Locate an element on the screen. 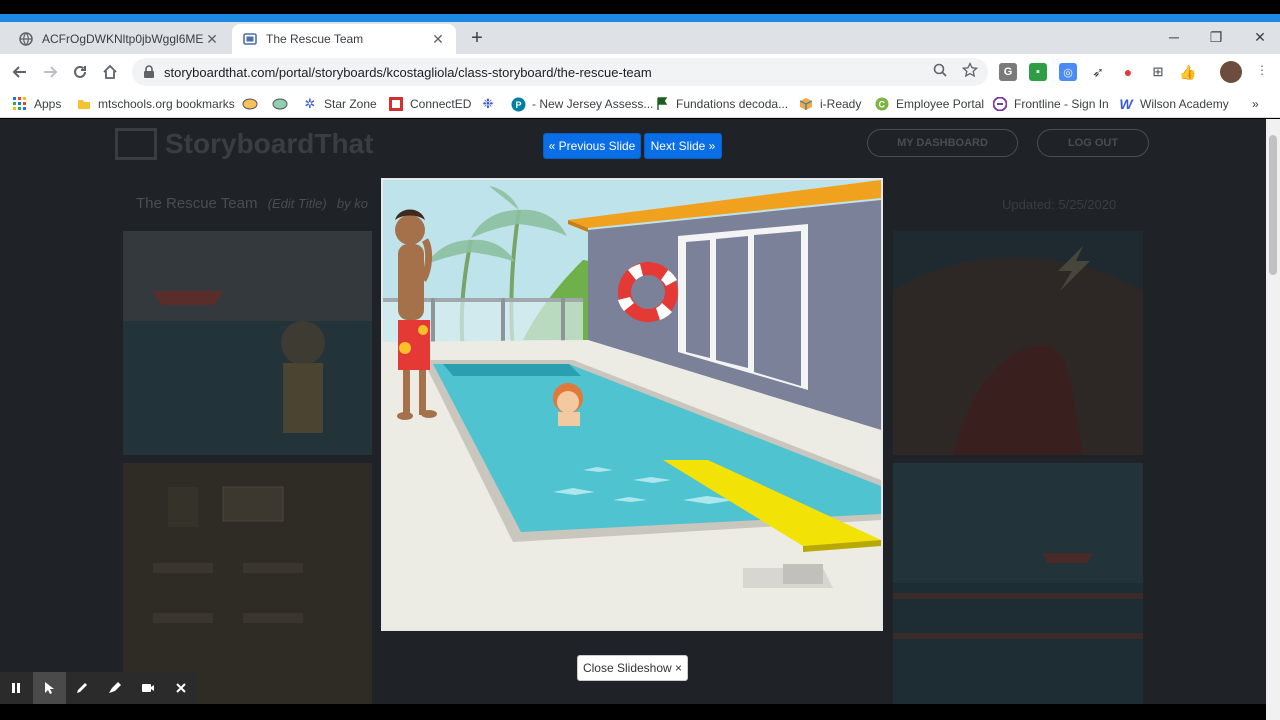 The image size is (1280, 720). tab-the-rescue-team: The Rescue Team ✕ is located at coordinates (344, 39).